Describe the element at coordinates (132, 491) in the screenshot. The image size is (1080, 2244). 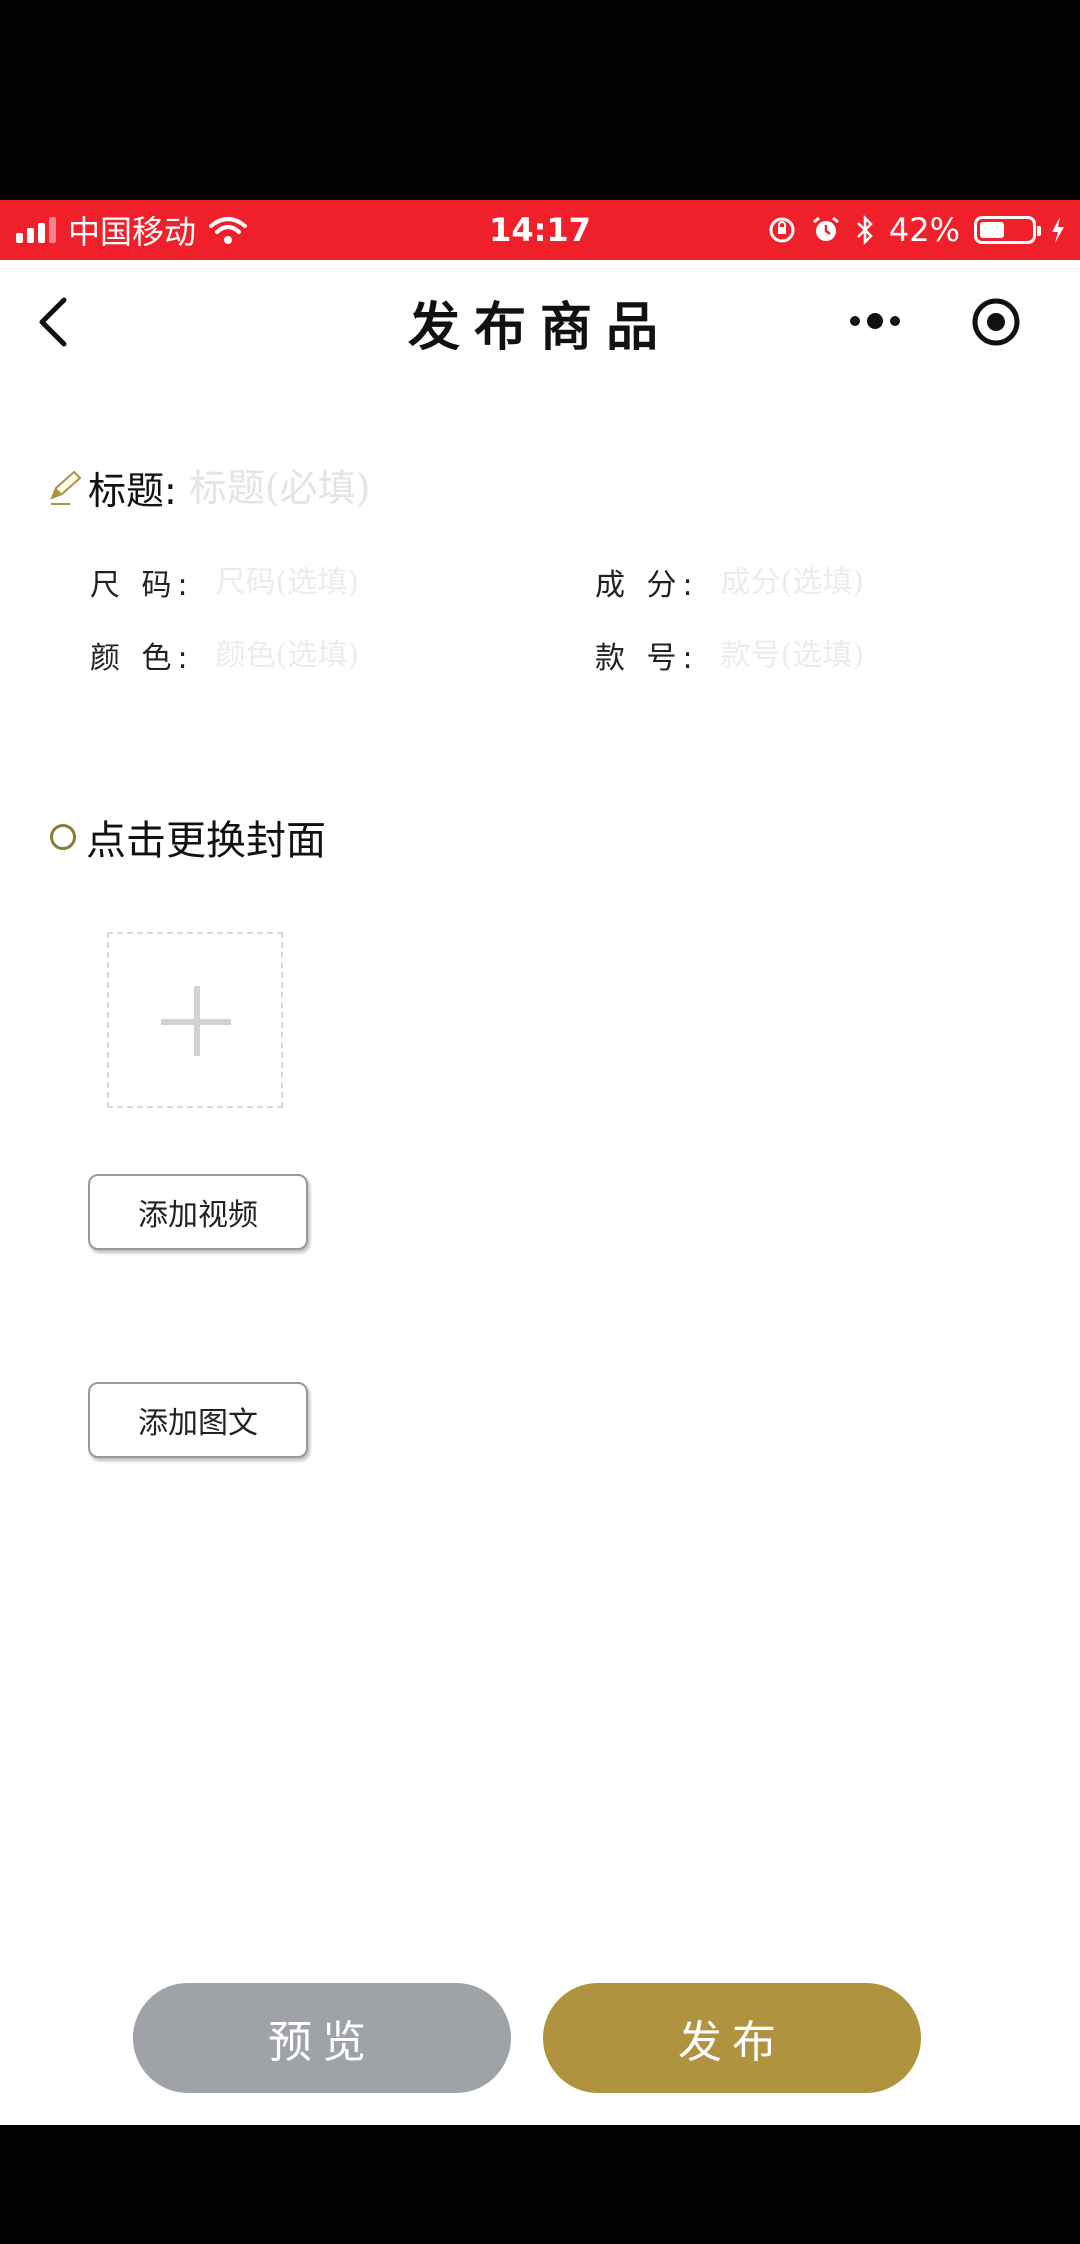
I see `title-label: 标题:` at that location.